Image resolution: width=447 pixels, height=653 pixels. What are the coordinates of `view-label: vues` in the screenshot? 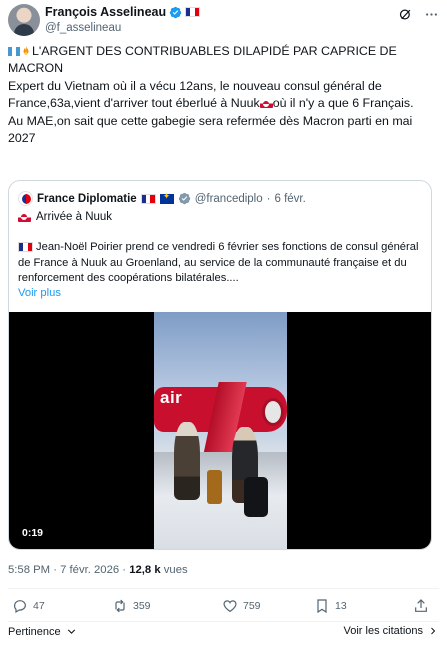 It's located at (174, 570).